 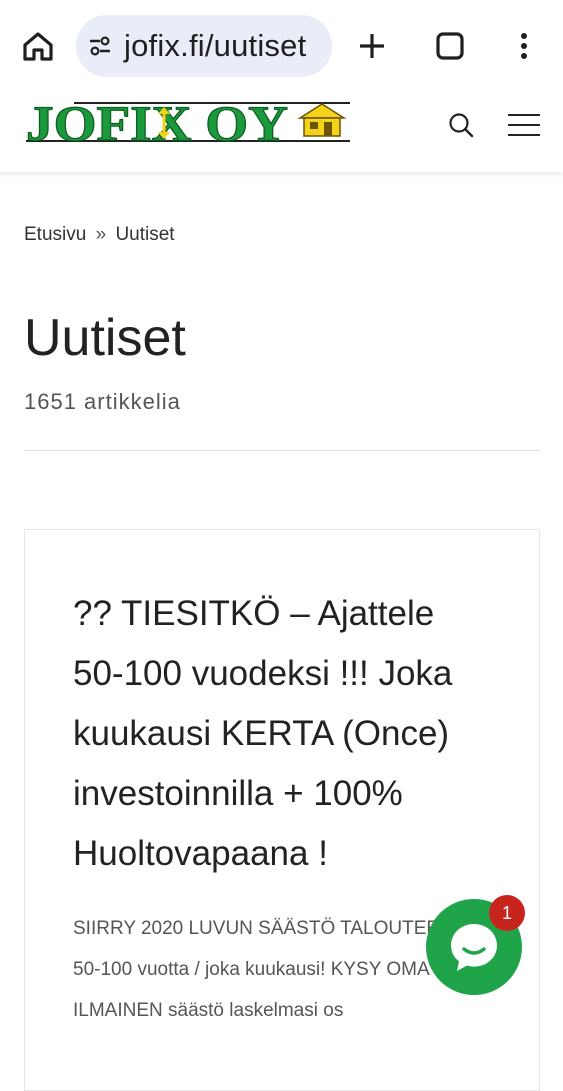 What do you see at coordinates (318, 46) in the screenshot?
I see `url-fade` at bounding box center [318, 46].